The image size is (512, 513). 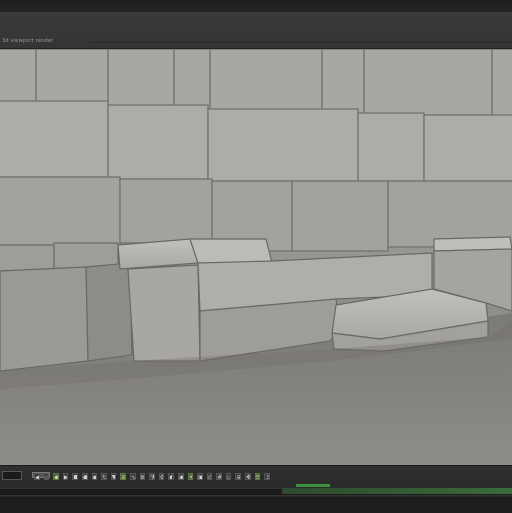 I want to click on keyframe-marker, so click(x=313, y=485).